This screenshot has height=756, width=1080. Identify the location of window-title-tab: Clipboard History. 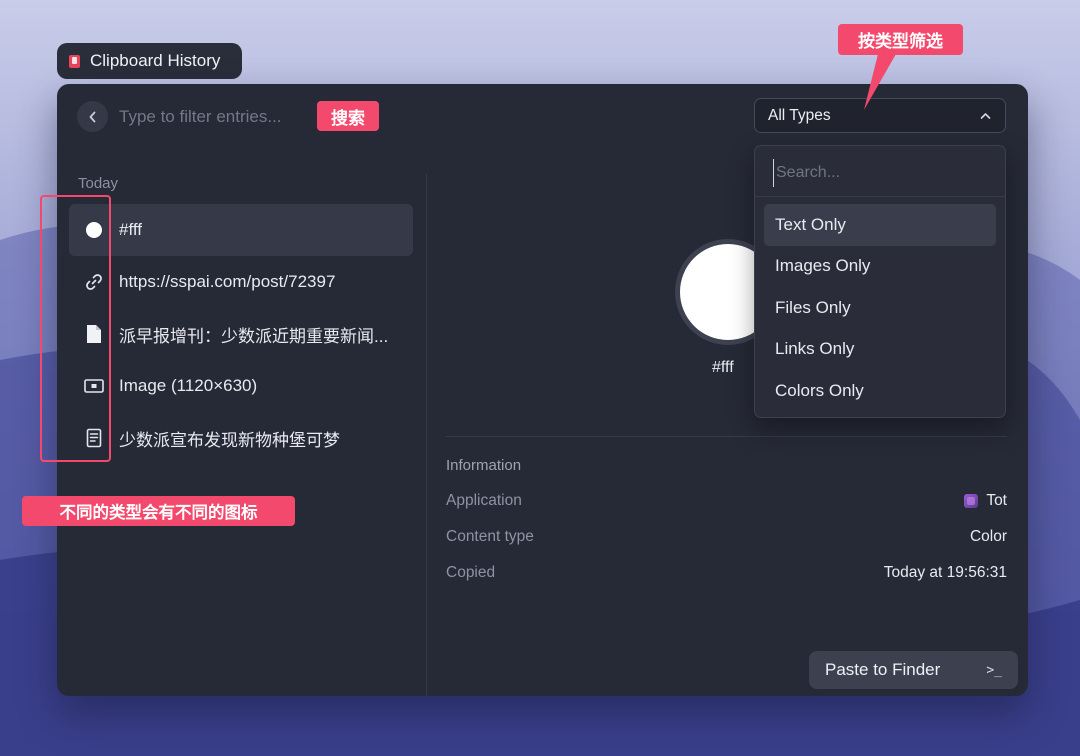
(149, 61).